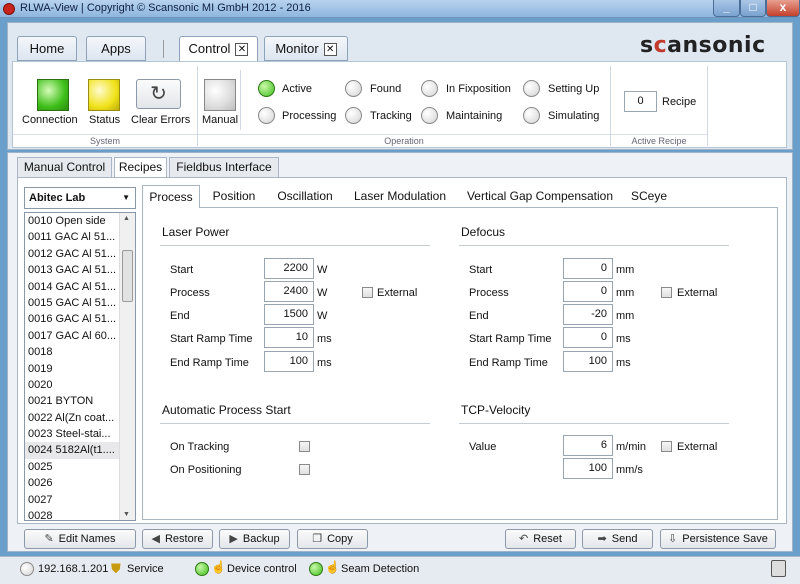 The width and height of the screenshot is (800, 584). Describe the element at coordinates (588, 468) in the screenshot. I see `tcp-value2-input: 100` at that location.